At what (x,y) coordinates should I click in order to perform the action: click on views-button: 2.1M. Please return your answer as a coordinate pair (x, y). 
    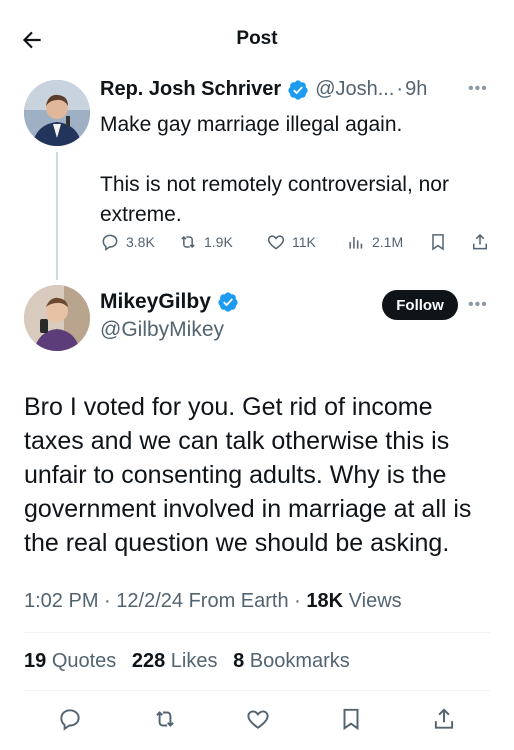
    Looking at the image, I should click on (374, 242).